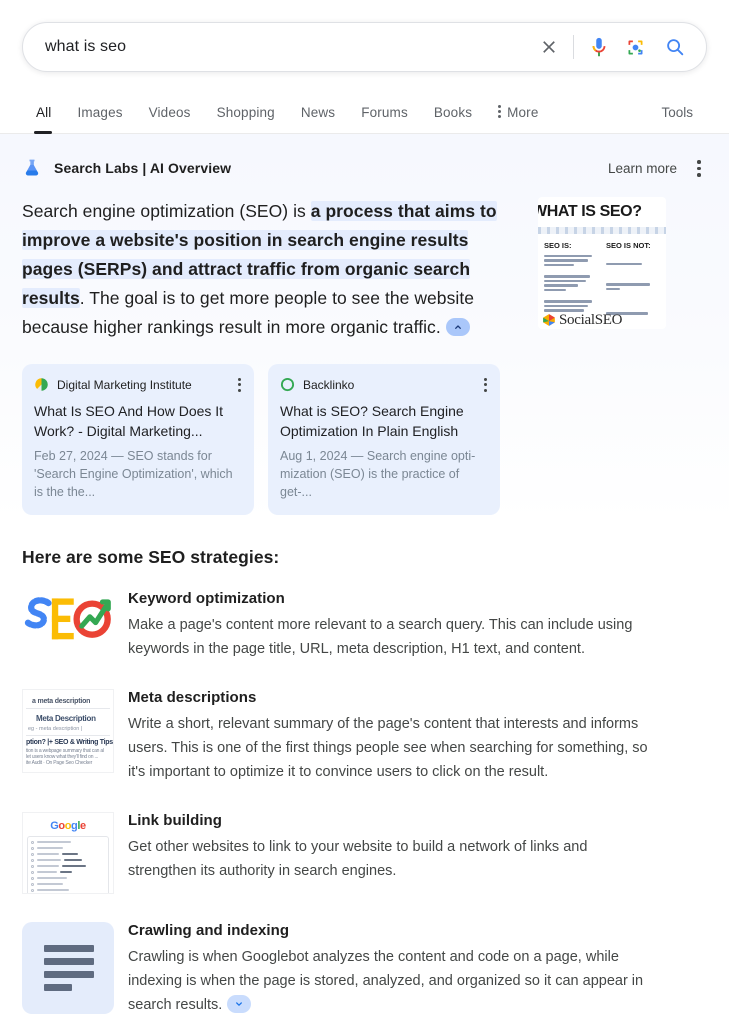 The width and height of the screenshot is (729, 1024). Describe the element at coordinates (384, 119) in the screenshot. I see `tab-forums: Forums` at that location.